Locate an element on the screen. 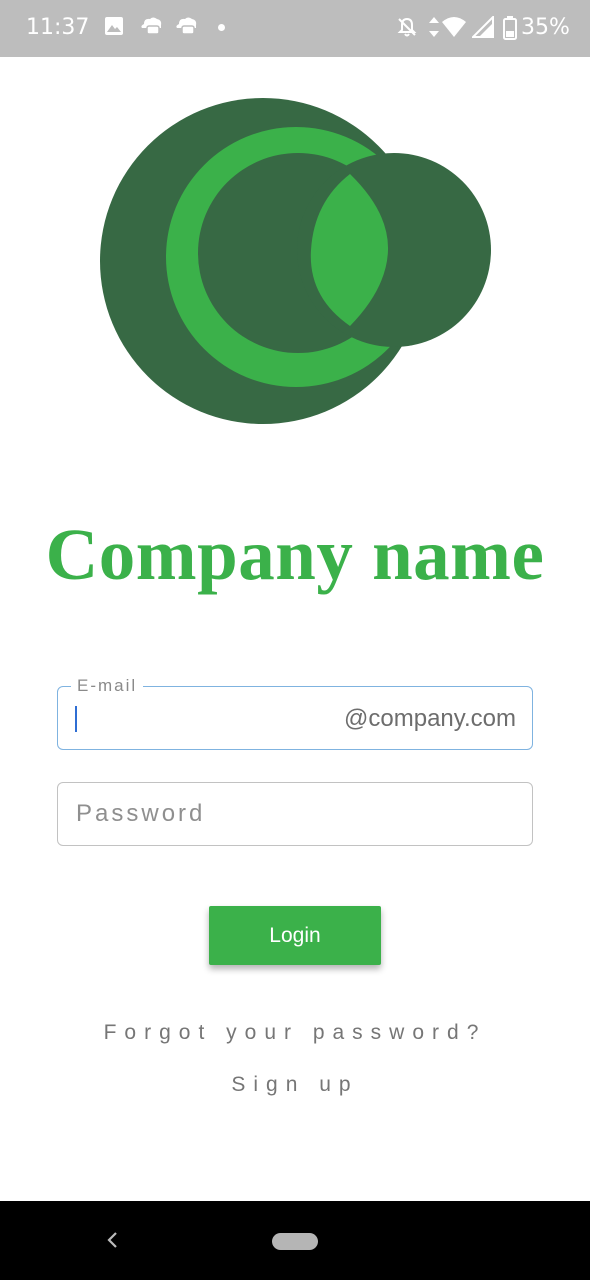 The width and height of the screenshot is (590, 1280). email-domain-suffix: @company.com is located at coordinates (430, 718).